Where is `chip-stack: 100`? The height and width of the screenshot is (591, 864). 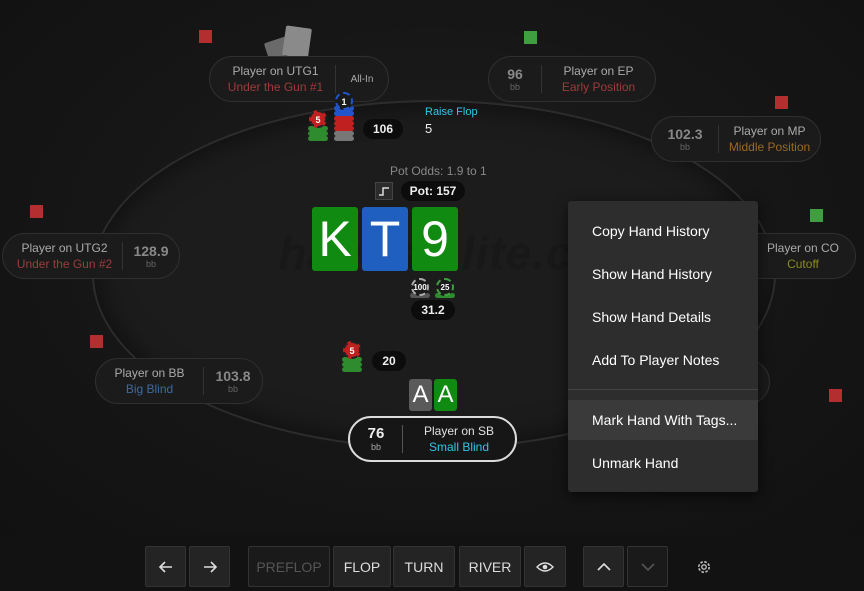 chip-stack: 100 is located at coordinates (420, 288).